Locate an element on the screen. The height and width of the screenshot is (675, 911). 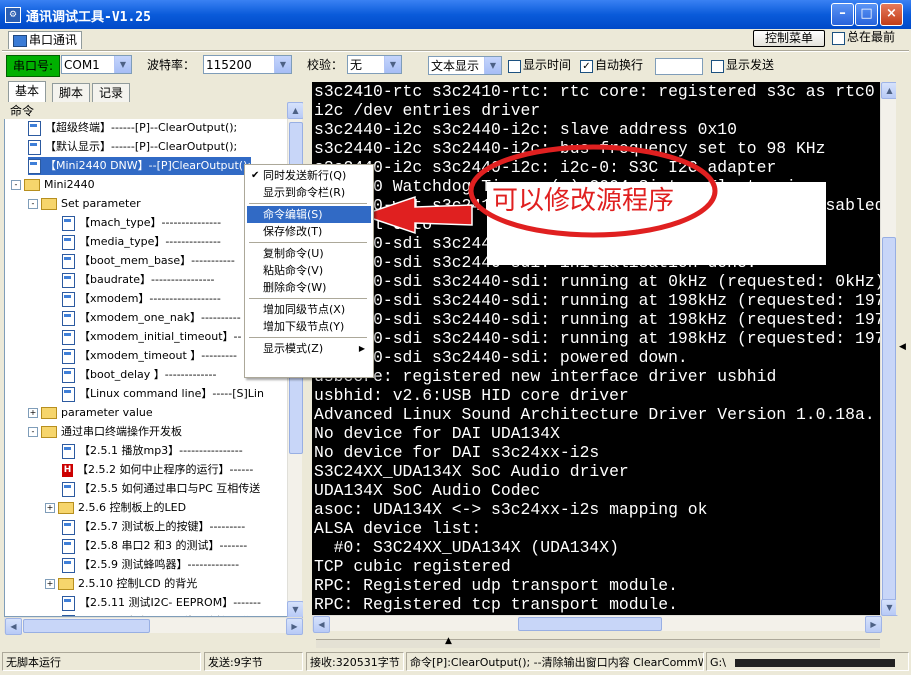
tree-node: 【Linux command line】-----[S]Lin is located at coordinates (163, 394).